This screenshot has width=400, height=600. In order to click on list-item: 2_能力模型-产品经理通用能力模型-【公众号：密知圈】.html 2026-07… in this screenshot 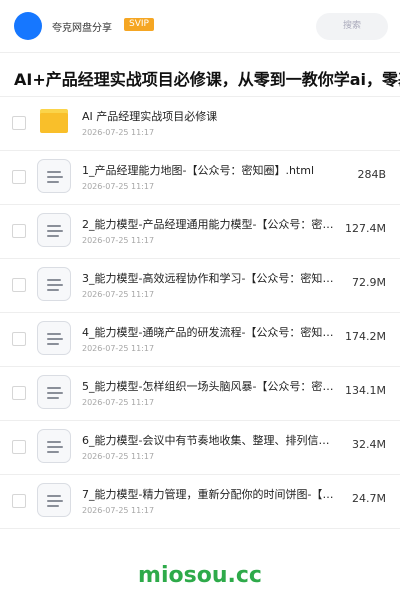, I will do `click(200, 232)`.